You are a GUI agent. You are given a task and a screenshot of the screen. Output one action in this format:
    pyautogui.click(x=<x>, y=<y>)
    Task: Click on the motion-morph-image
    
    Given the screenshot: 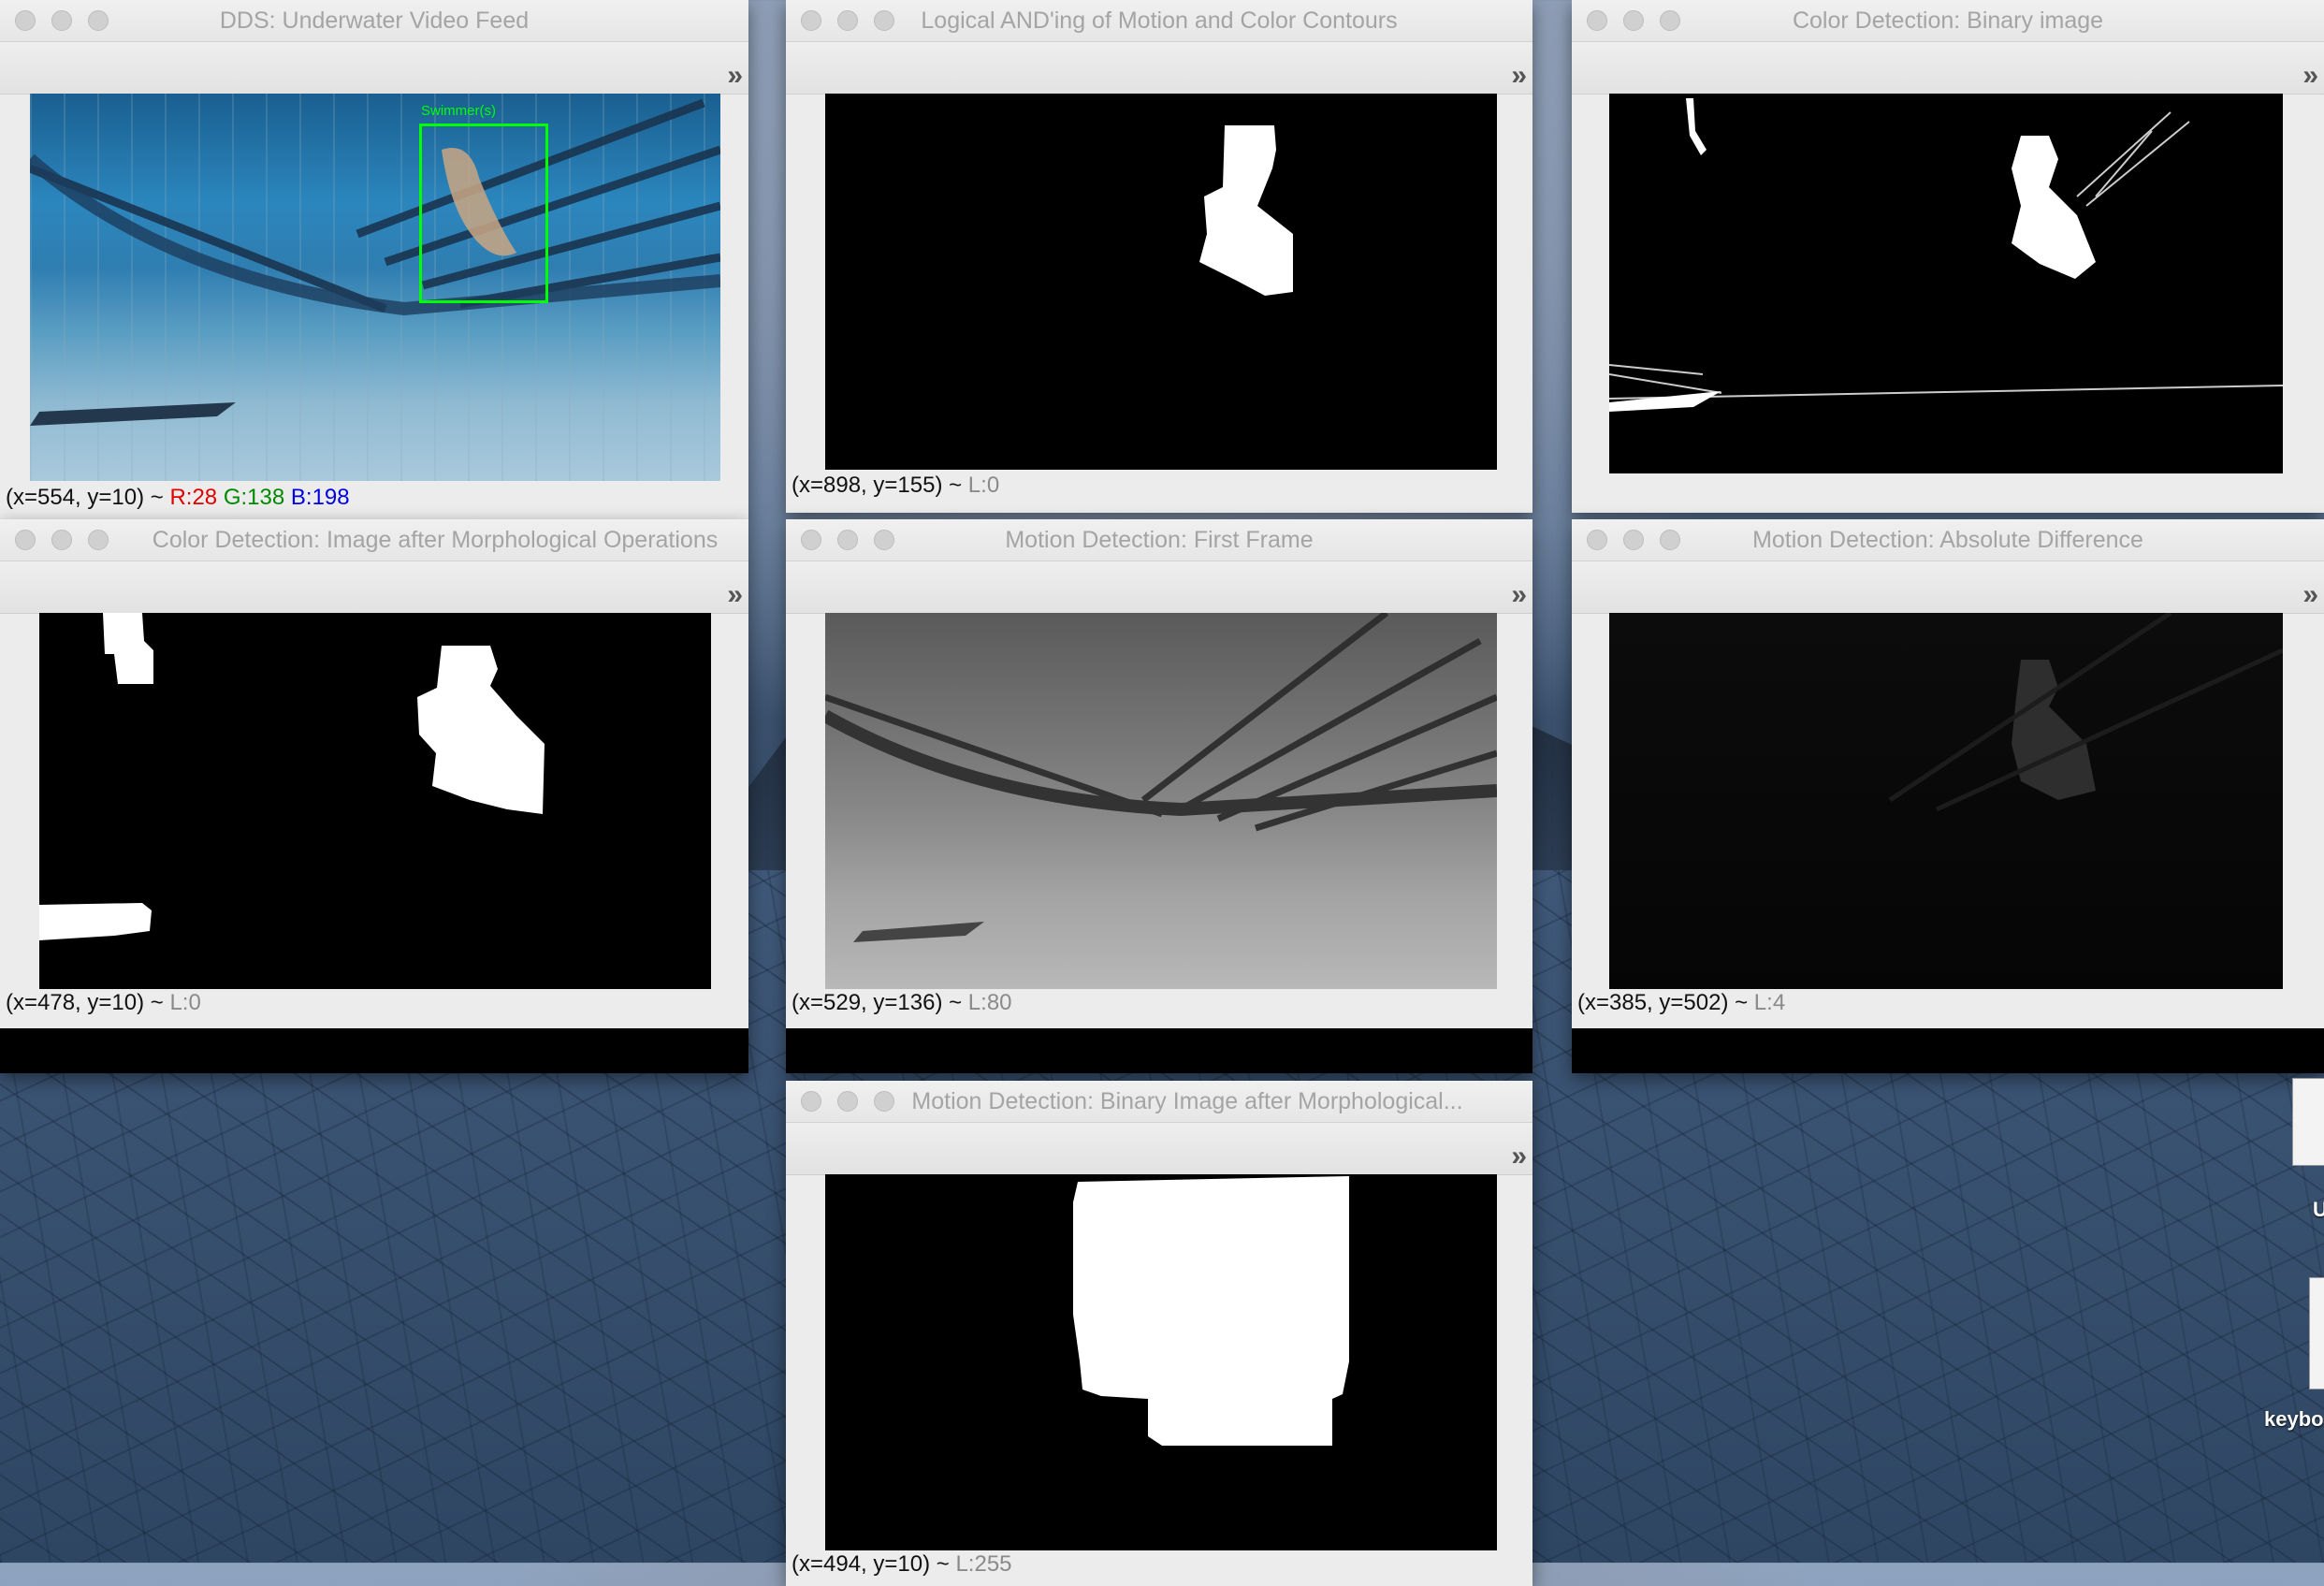 What is the action you would take?
    pyautogui.click(x=1161, y=1362)
    